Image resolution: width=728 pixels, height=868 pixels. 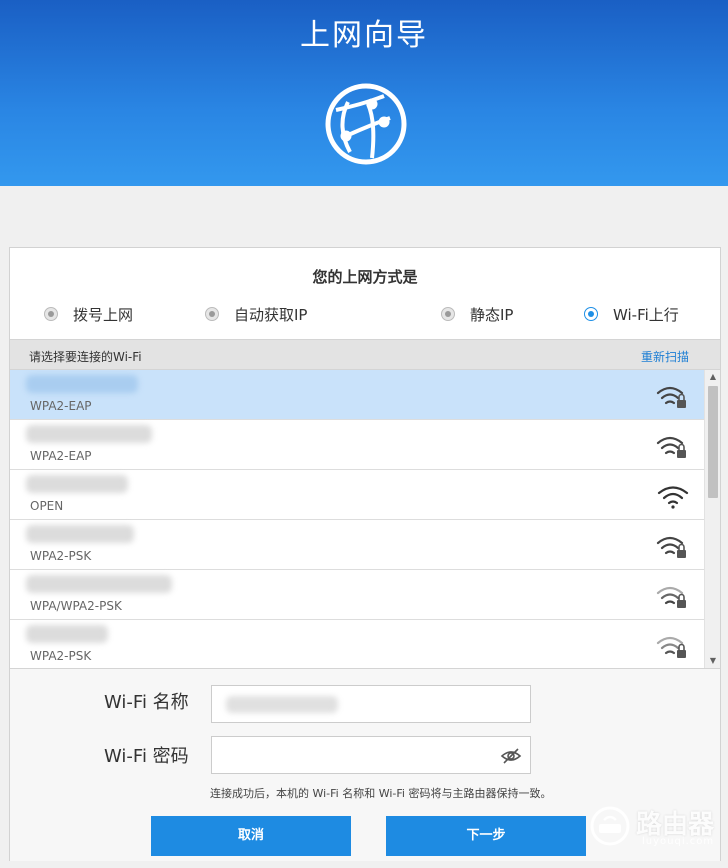 I want to click on router-logo-icon, so click(x=610, y=826).